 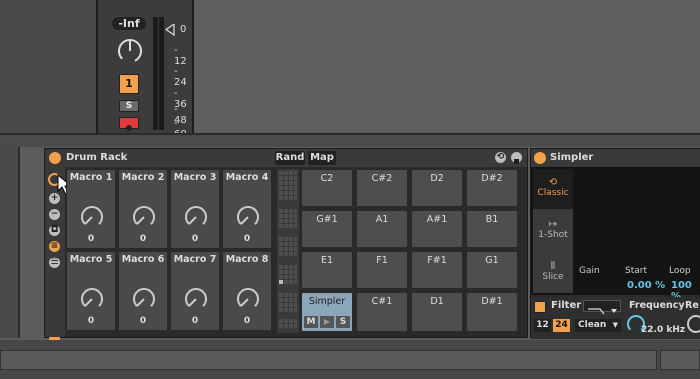 What do you see at coordinates (500, 157) in the screenshot?
I see `hot-swap-icon: ⟲` at bounding box center [500, 157].